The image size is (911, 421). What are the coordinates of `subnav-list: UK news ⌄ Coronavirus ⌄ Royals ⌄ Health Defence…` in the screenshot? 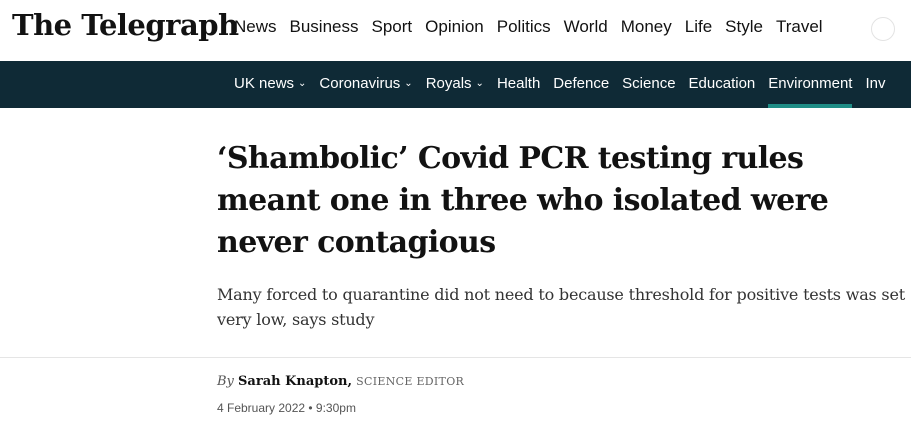 It's located at (566, 84).